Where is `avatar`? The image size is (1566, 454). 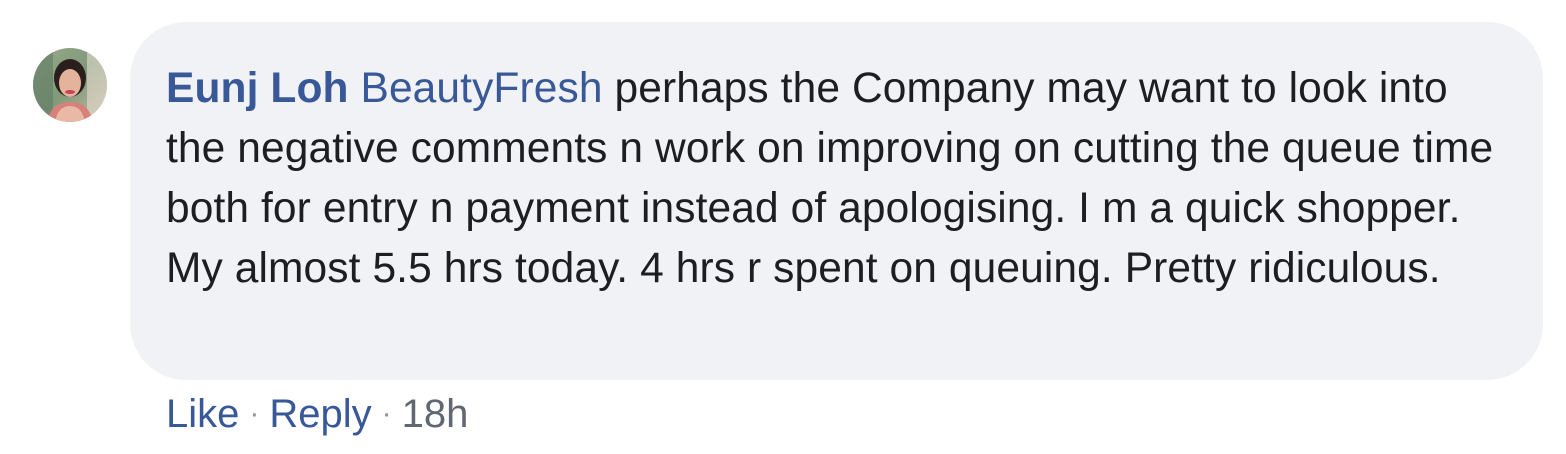
avatar is located at coordinates (70, 85).